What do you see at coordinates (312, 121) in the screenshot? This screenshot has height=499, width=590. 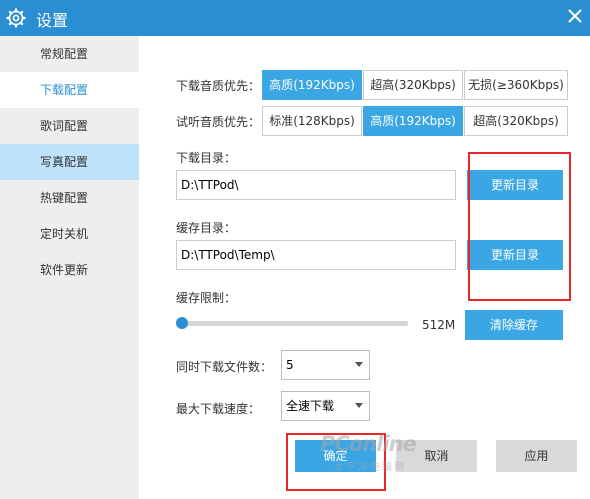 I see `listen-quality-option-standard: 标准(128Kbps)` at bounding box center [312, 121].